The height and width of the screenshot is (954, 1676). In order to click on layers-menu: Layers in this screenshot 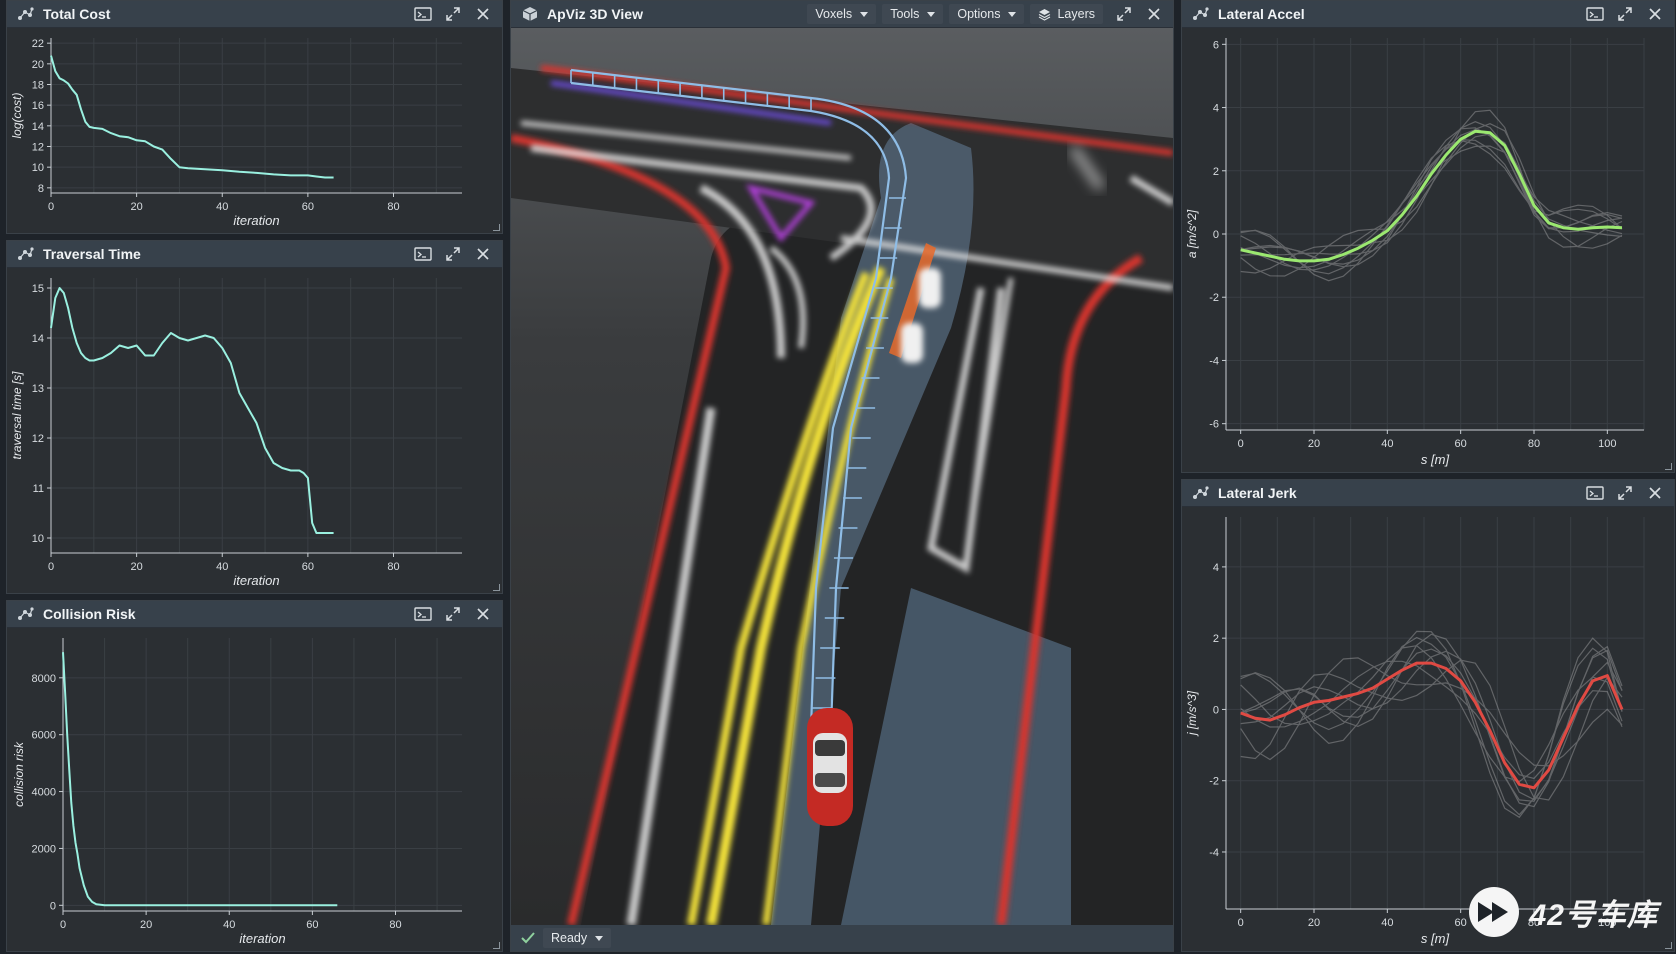, I will do `click(1066, 14)`.